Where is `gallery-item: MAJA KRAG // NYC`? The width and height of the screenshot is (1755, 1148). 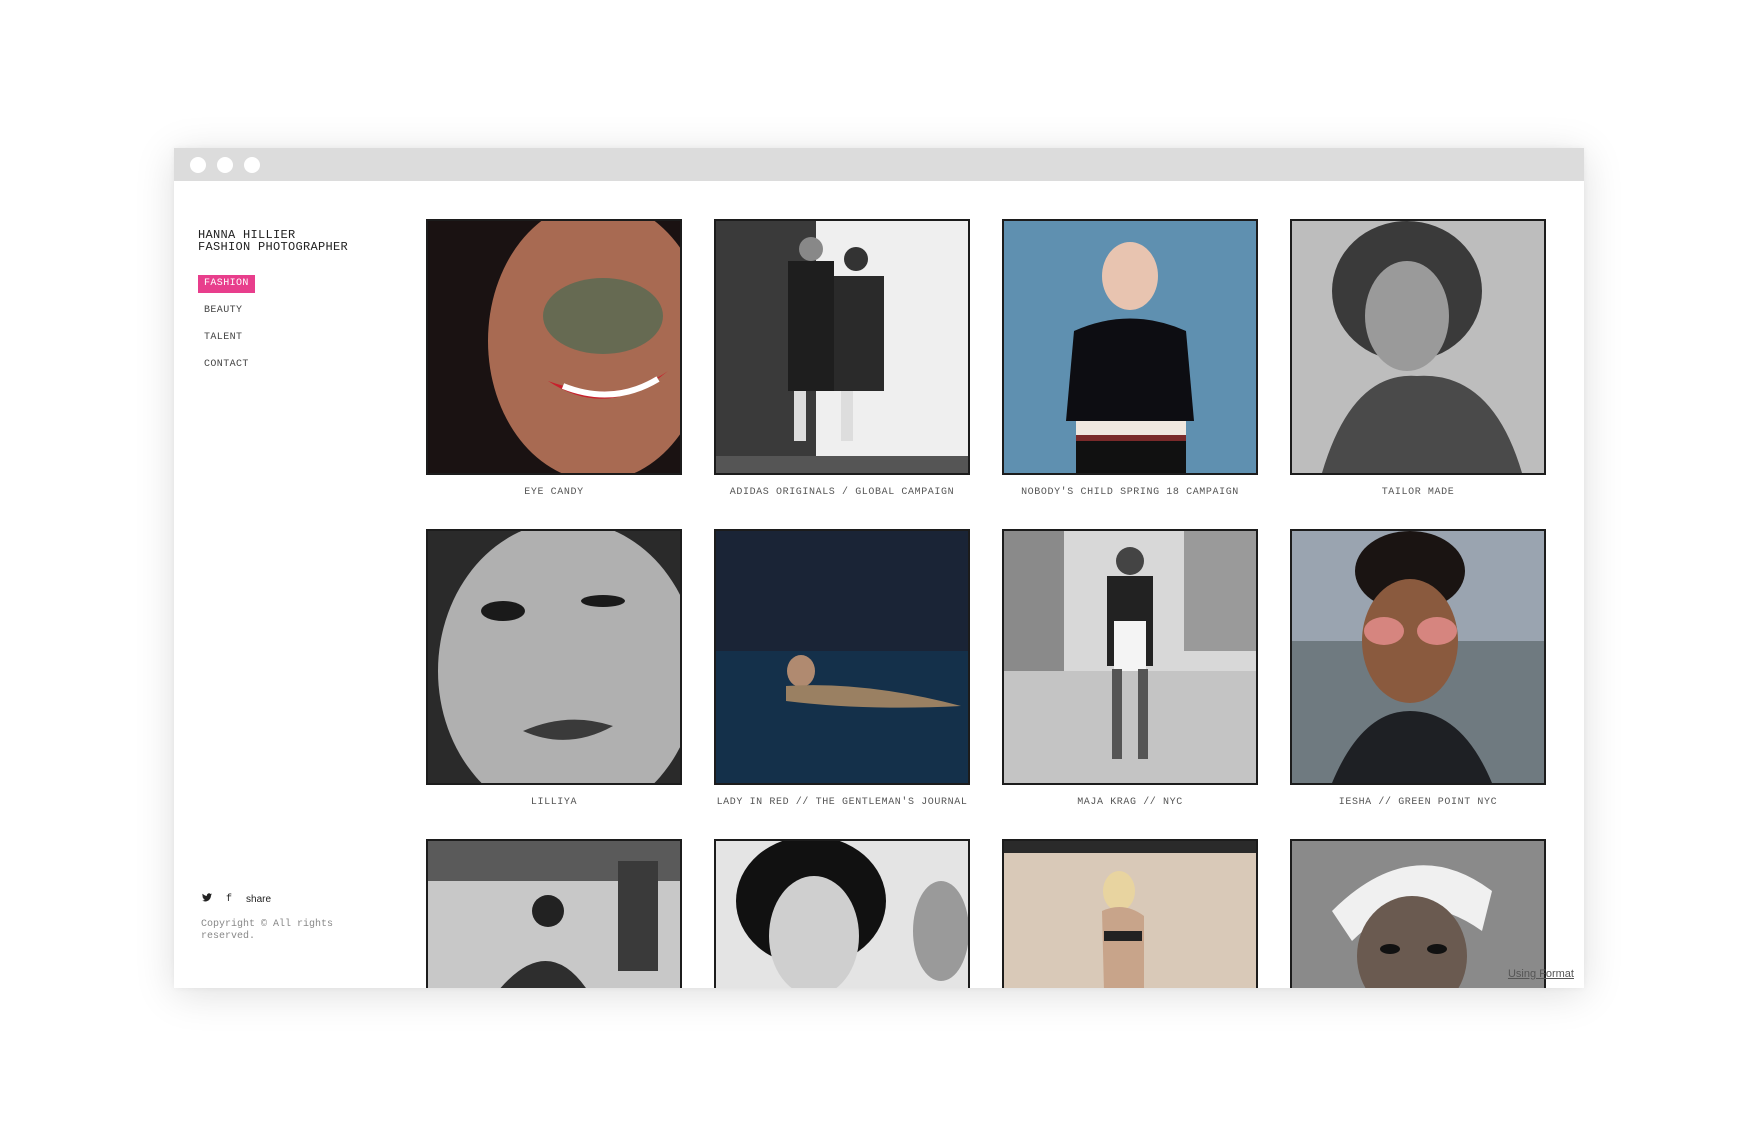
gallery-item: MAJA KRAG // NYC is located at coordinates (1130, 668).